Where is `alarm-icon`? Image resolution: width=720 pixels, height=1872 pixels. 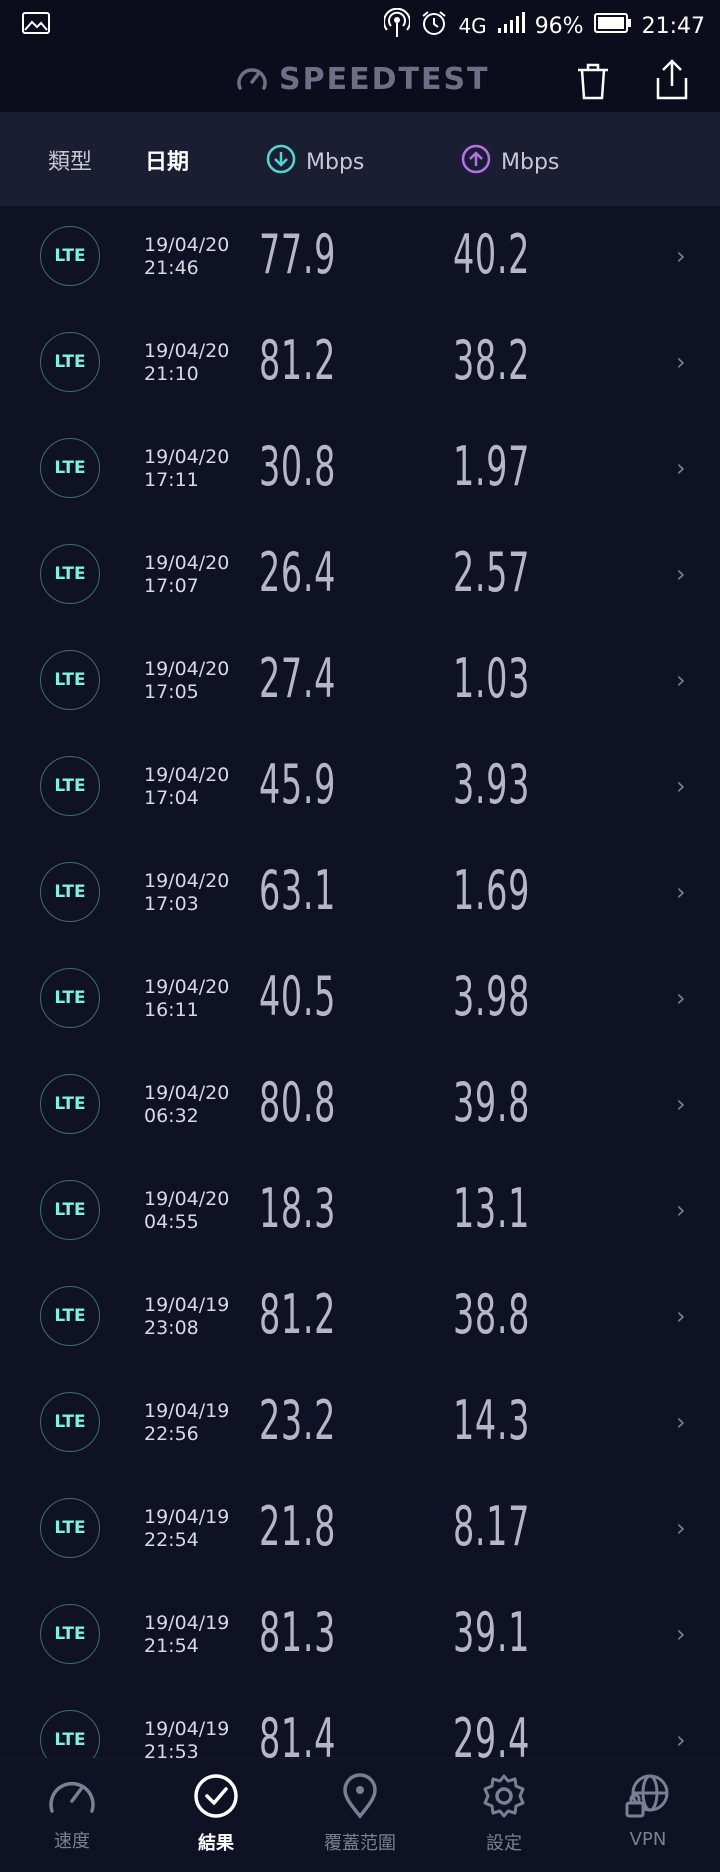 alarm-icon is located at coordinates (434, 26).